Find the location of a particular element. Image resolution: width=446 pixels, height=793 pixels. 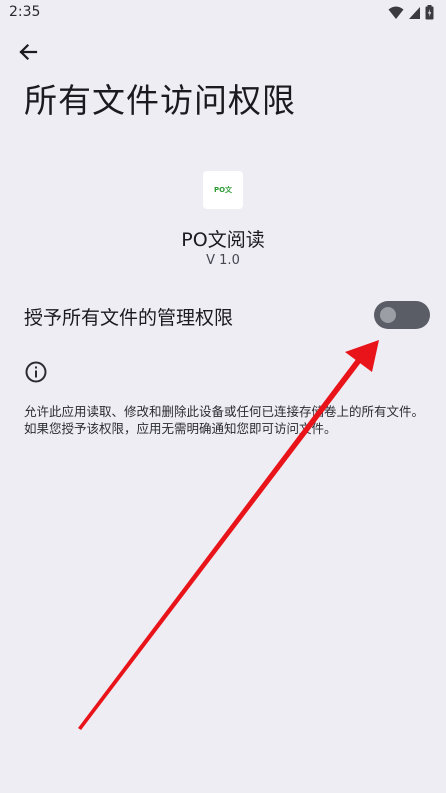

status-bar: 2:35 is located at coordinates (223, 13).